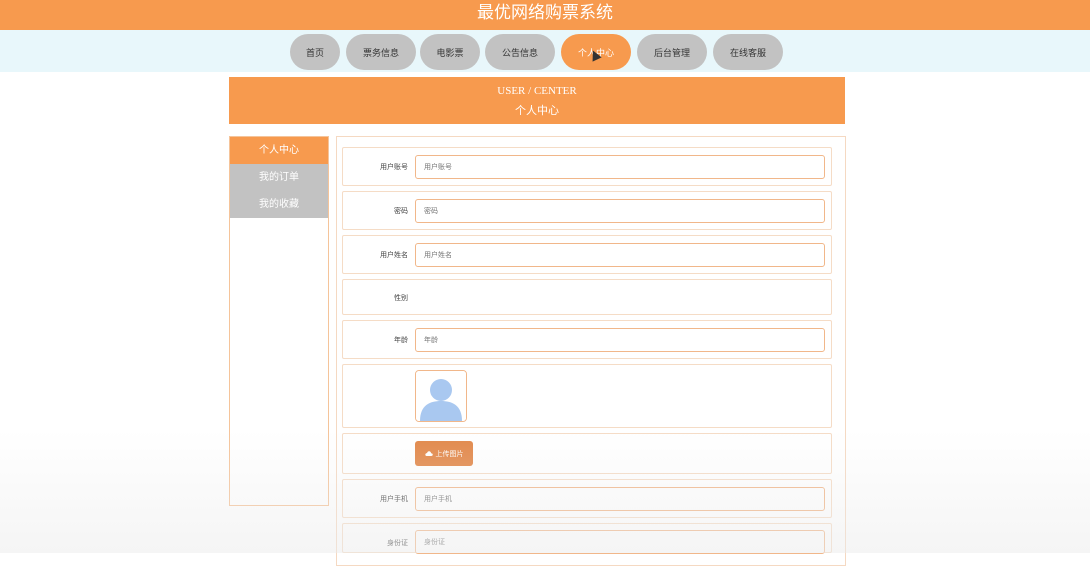  Describe the element at coordinates (449, 453) in the screenshot. I see `upload-button-label: 上传图片` at that location.